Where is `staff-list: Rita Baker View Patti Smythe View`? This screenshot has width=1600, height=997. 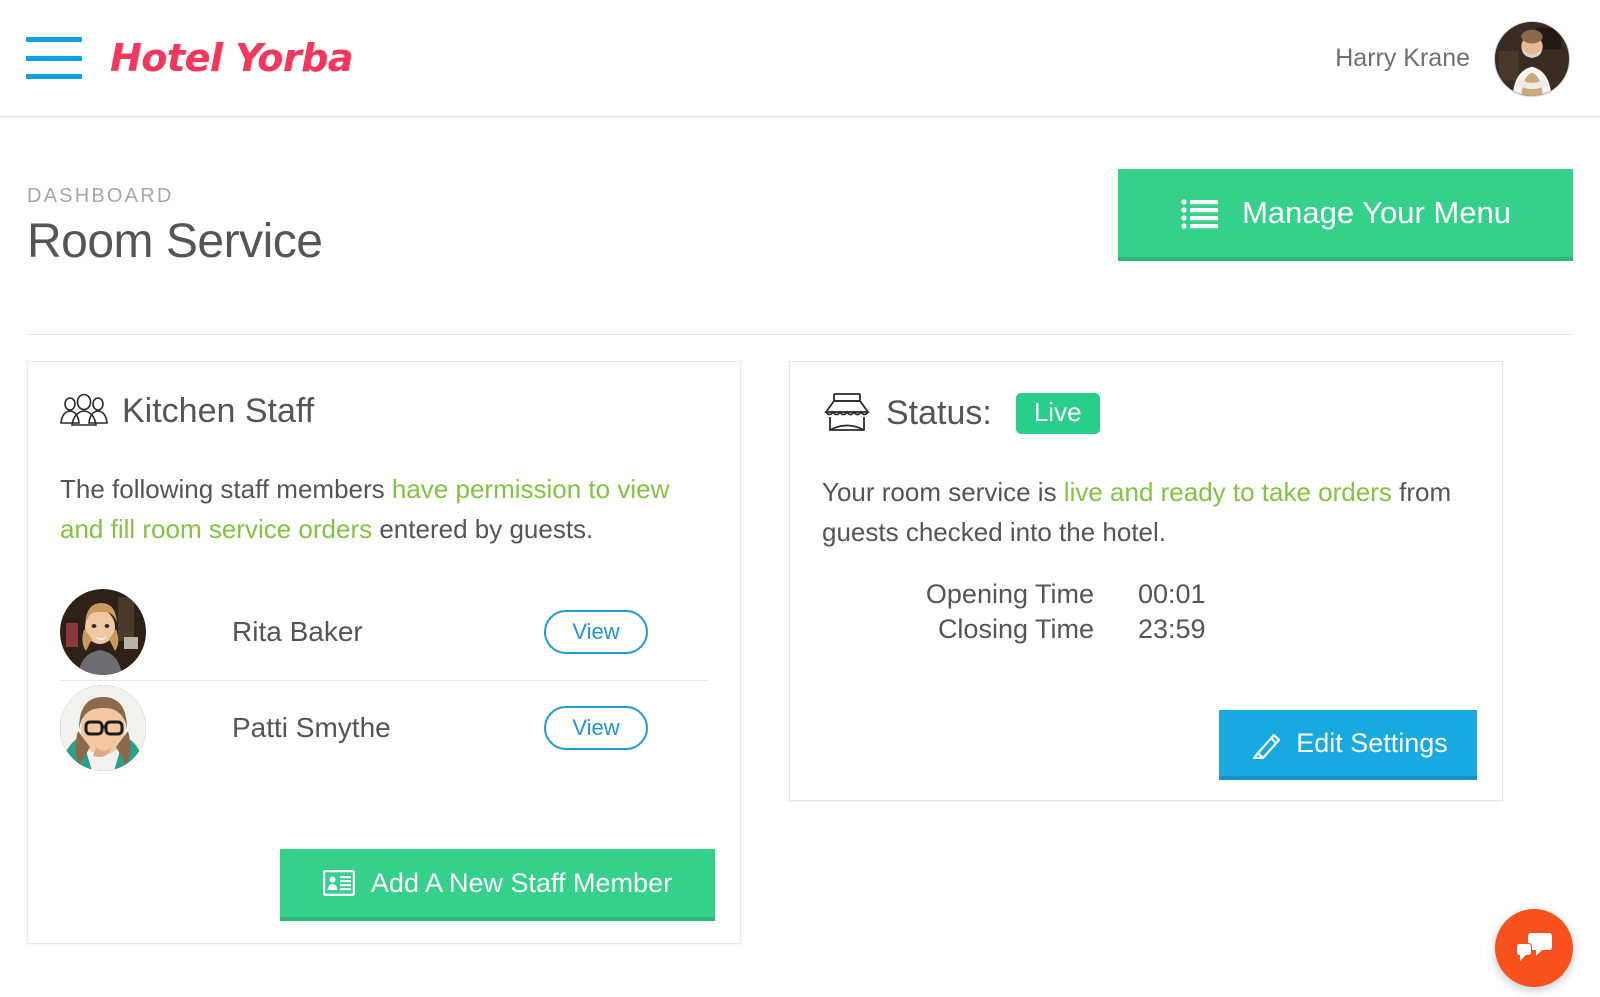
staff-list: Rita Baker View Patti Smythe View is located at coordinates (384, 680).